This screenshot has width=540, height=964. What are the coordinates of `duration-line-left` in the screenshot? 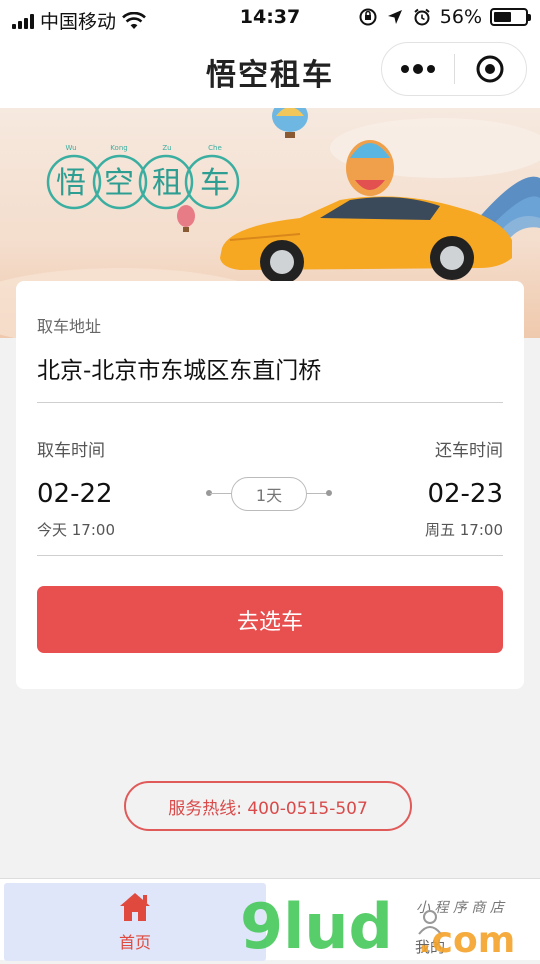 It's located at (221, 493).